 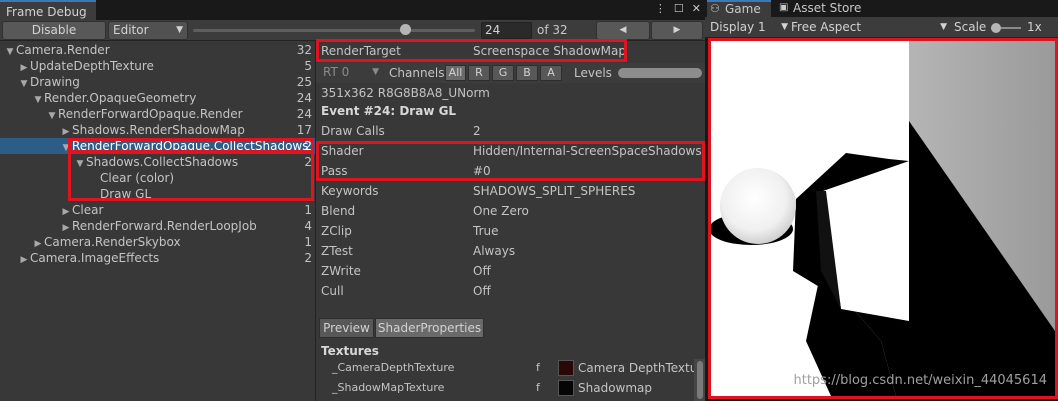 I want to click on event-slider, so click(x=334, y=30).